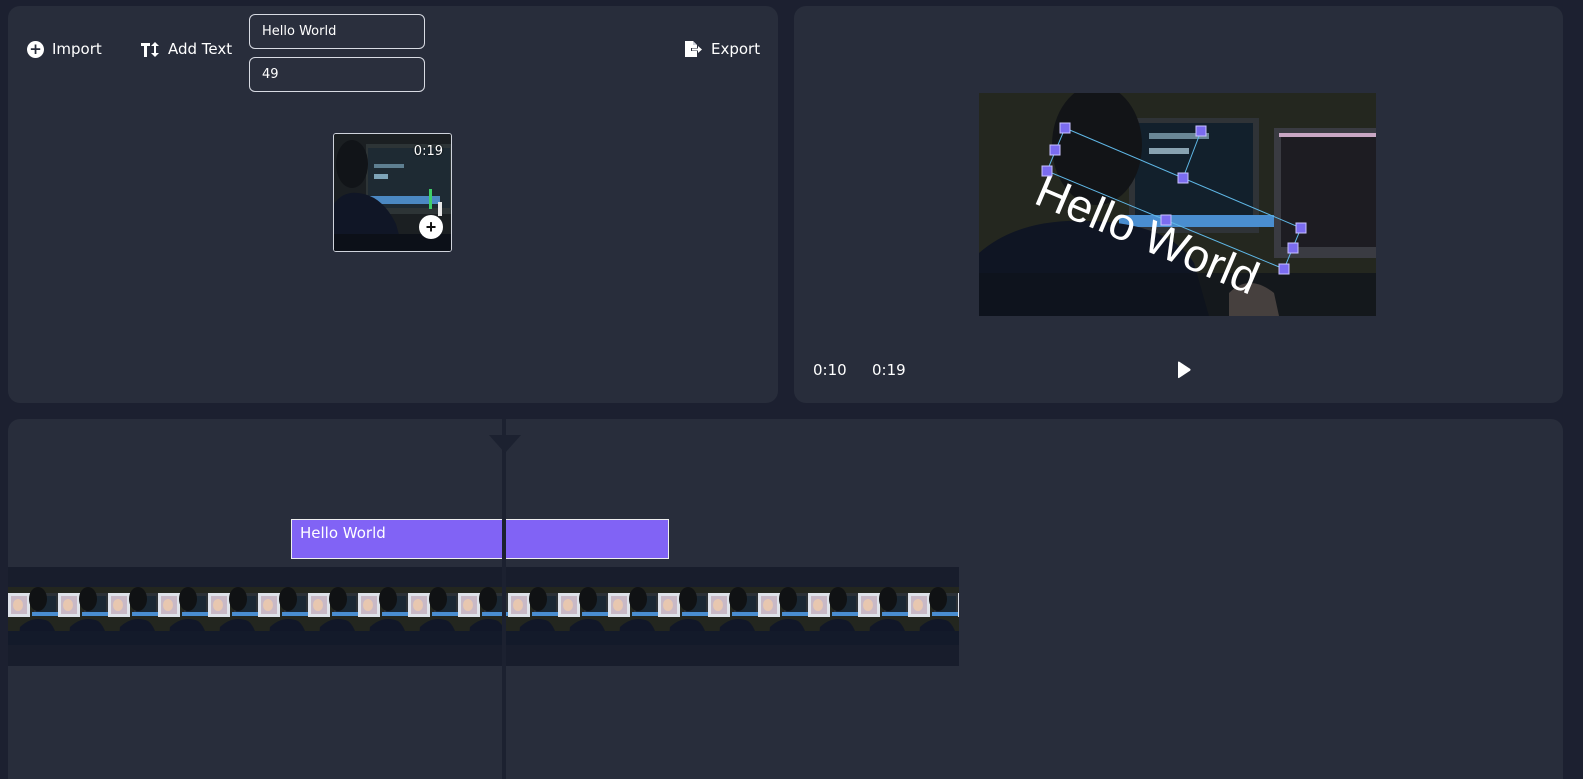 The height and width of the screenshot is (779, 1583). What do you see at coordinates (736, 49) in the screenshot?
I see `export-label: Export` at bounding box center [736, 49].